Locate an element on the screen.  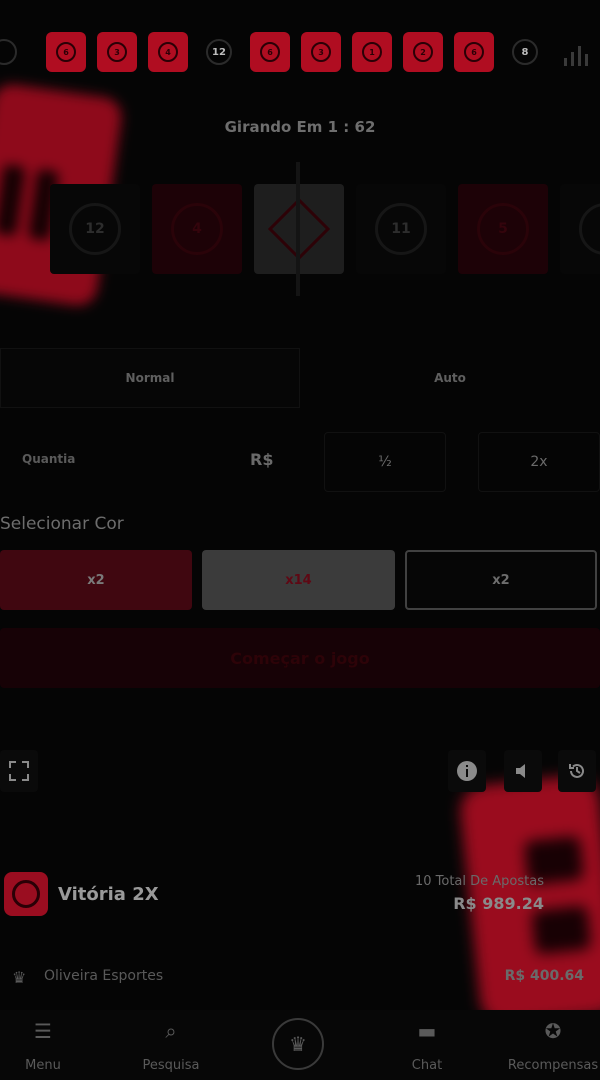
history-chip: 8 is located at coordinates (525, 52).